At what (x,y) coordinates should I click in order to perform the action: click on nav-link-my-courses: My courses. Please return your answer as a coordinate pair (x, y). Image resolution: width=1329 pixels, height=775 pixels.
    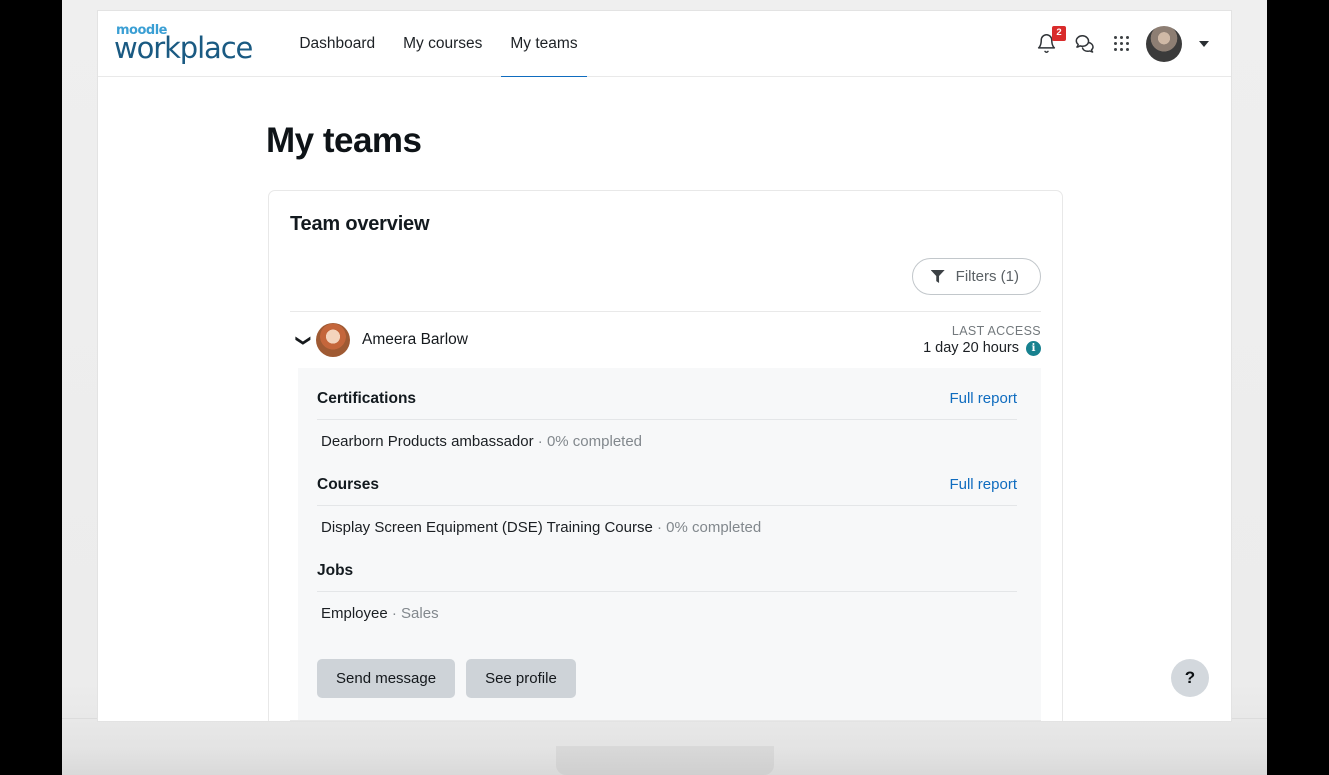
    Looking at the image, I should click on (442, 46).